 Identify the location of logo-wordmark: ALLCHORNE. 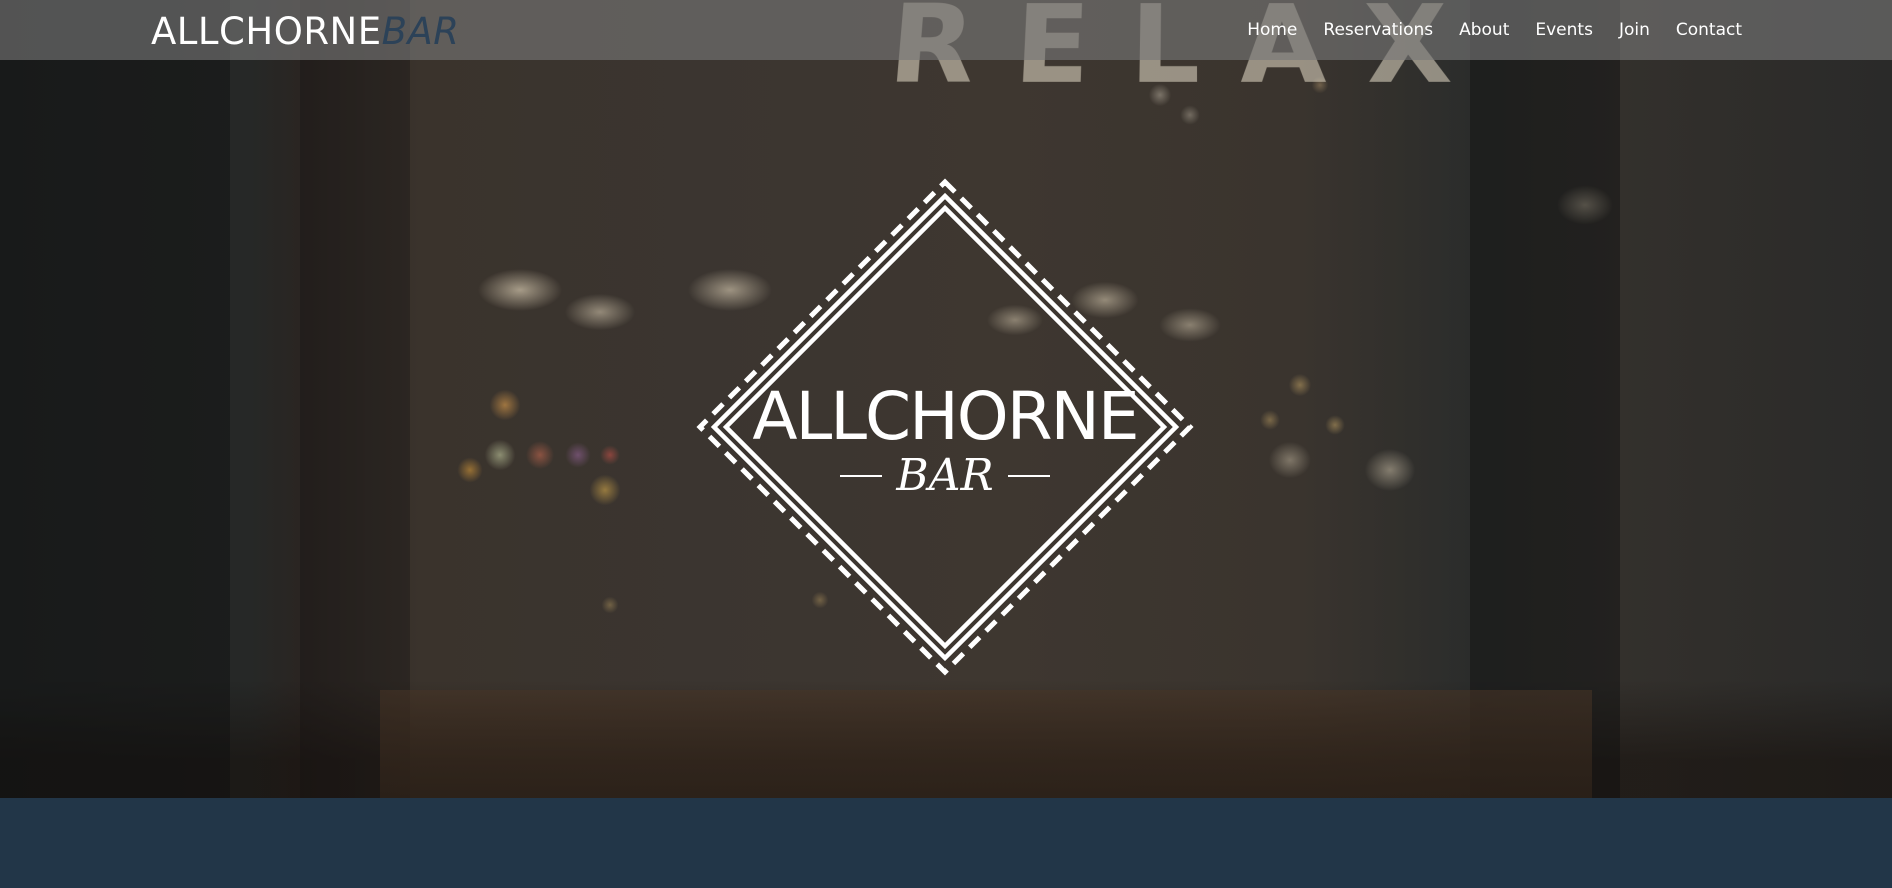
(945, 417).